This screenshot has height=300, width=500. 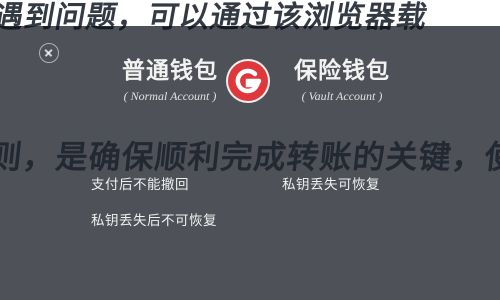 I want to click on close-button, so click(x=49, y=53).